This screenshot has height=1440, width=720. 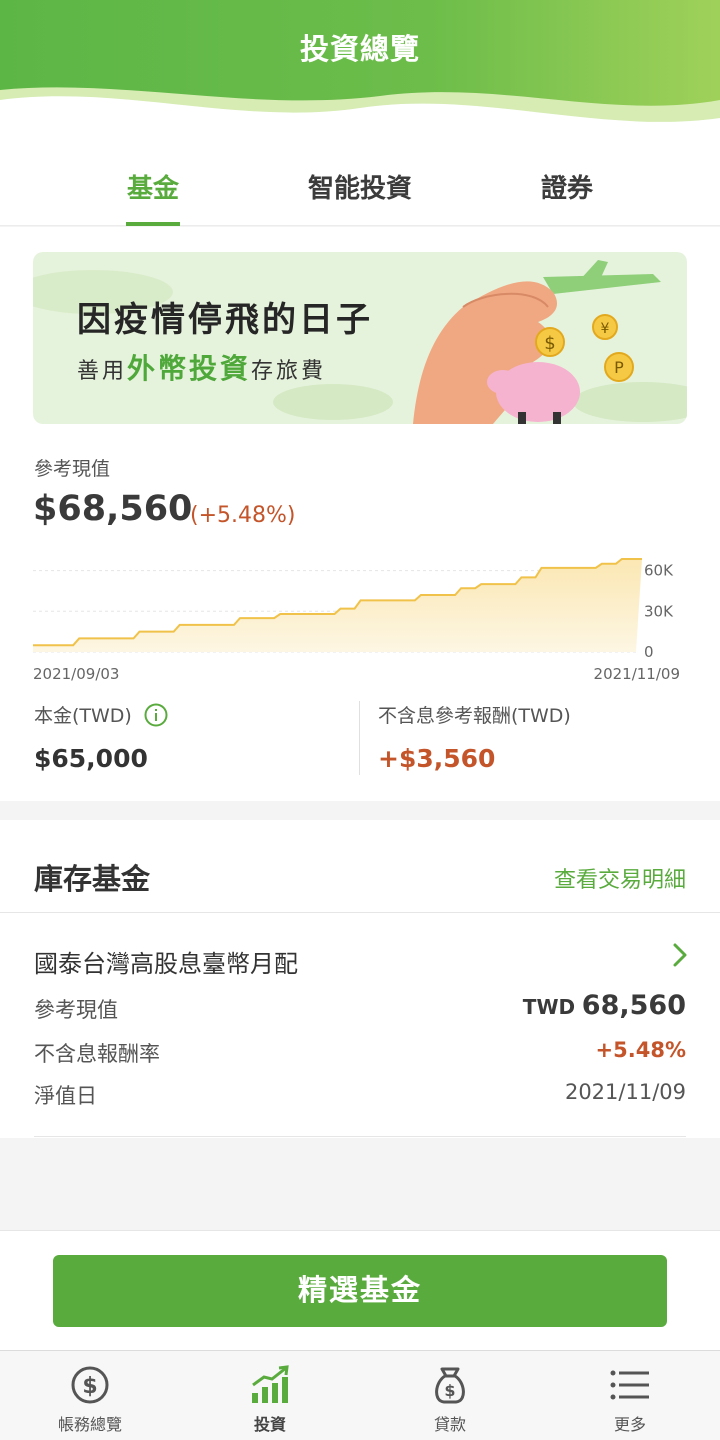 What do you see at coordinates (101, 737) in the screenshot?
I see `principal-stat: 本金(TWD) $65,000` at bounding box center [101, 737].